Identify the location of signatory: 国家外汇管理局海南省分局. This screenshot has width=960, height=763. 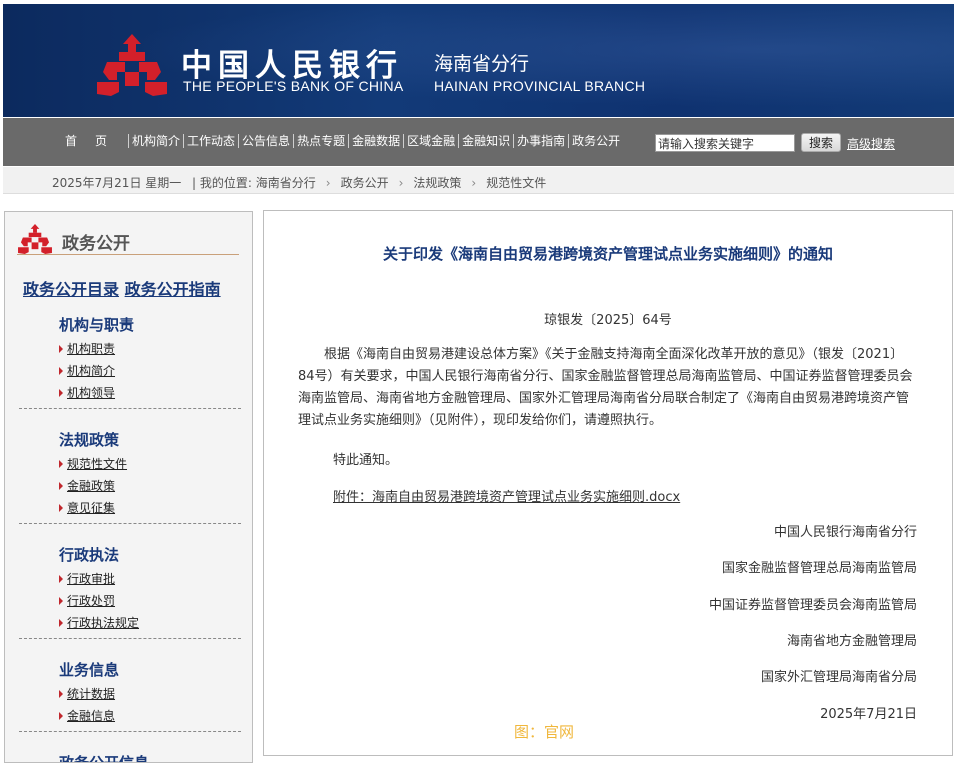
(838, 677).